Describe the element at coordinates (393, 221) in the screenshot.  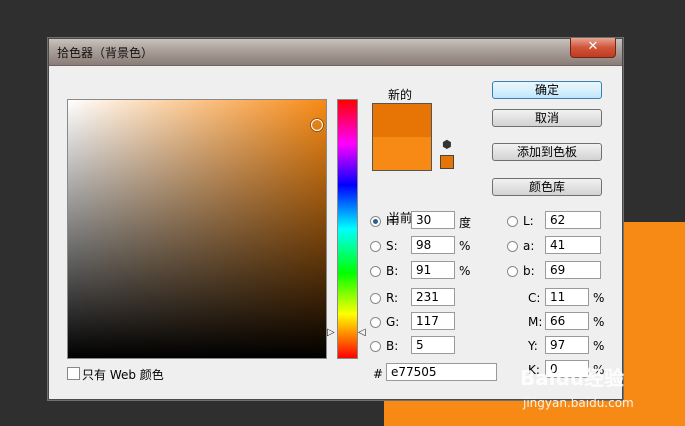
I see `hsb-h-label: H:` at that location.